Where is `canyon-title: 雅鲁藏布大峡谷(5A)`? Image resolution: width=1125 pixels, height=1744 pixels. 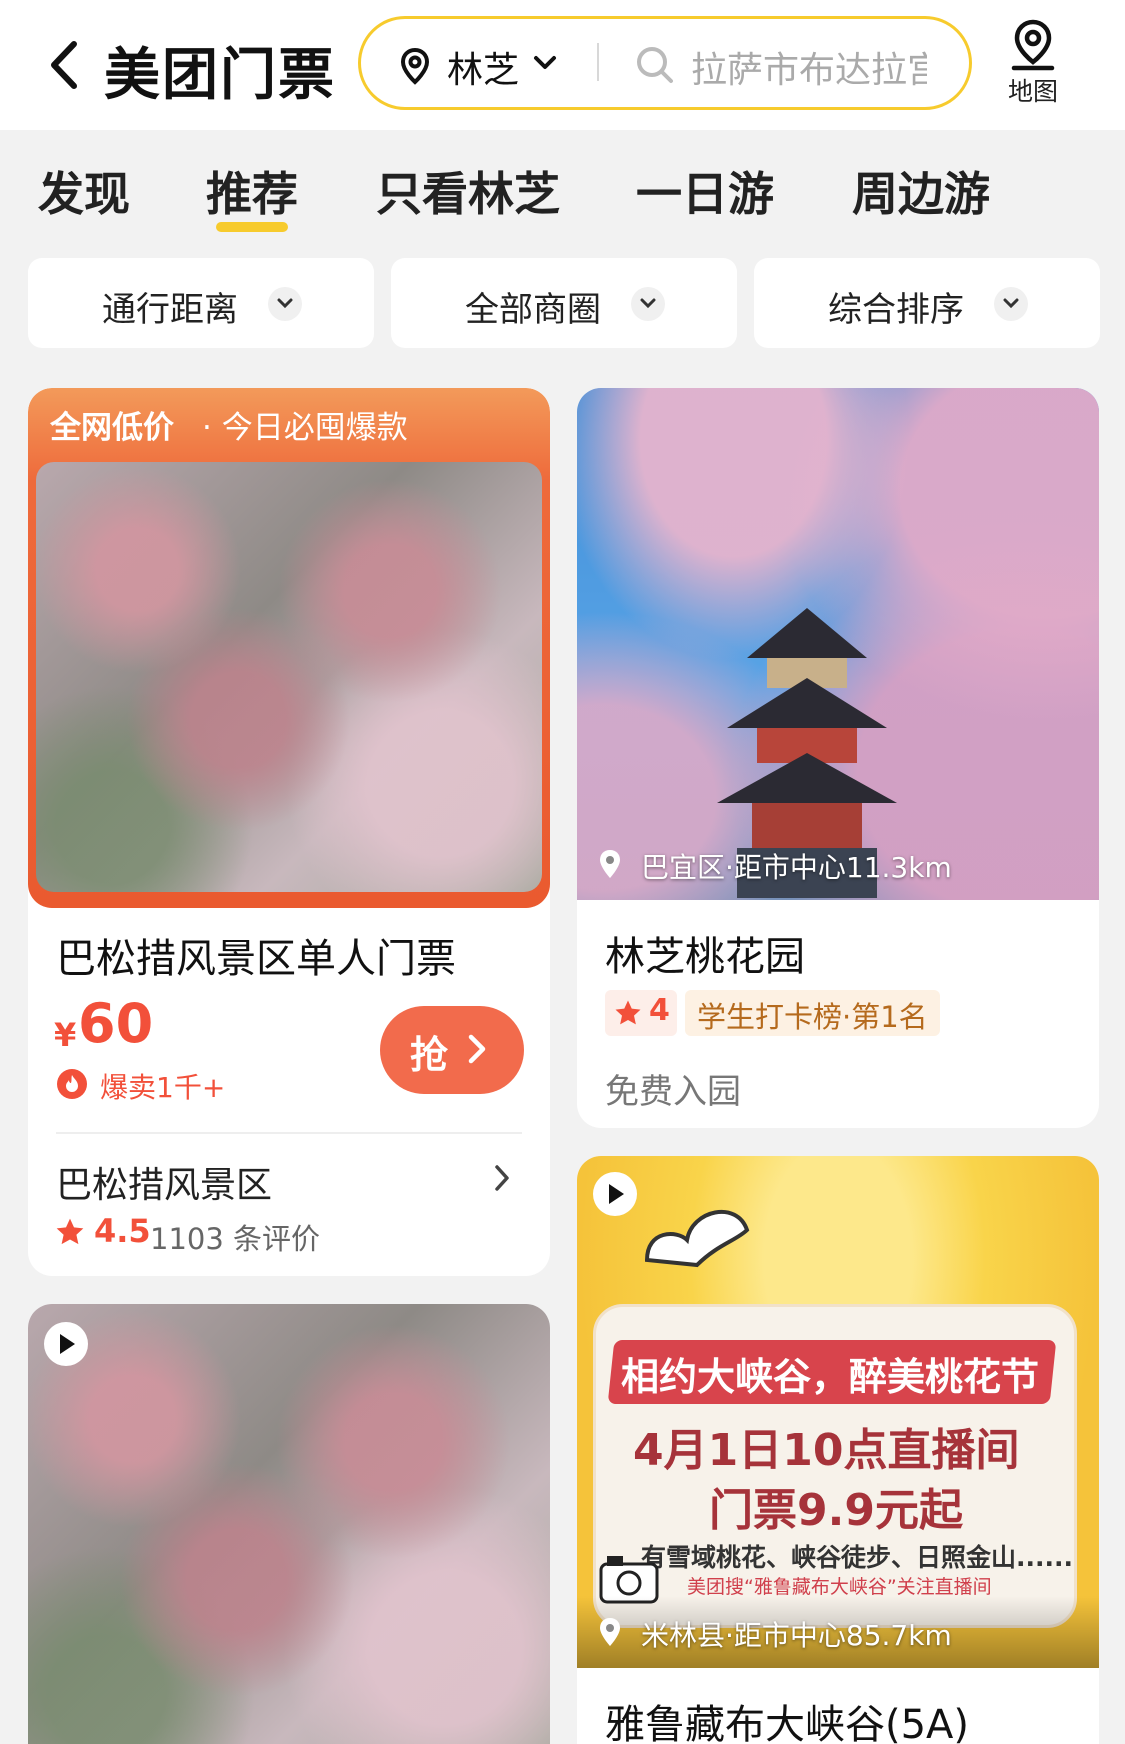 canyon-title: 雅鲁藏布大峡谷(5A) is located at coordinates (787, 1723).